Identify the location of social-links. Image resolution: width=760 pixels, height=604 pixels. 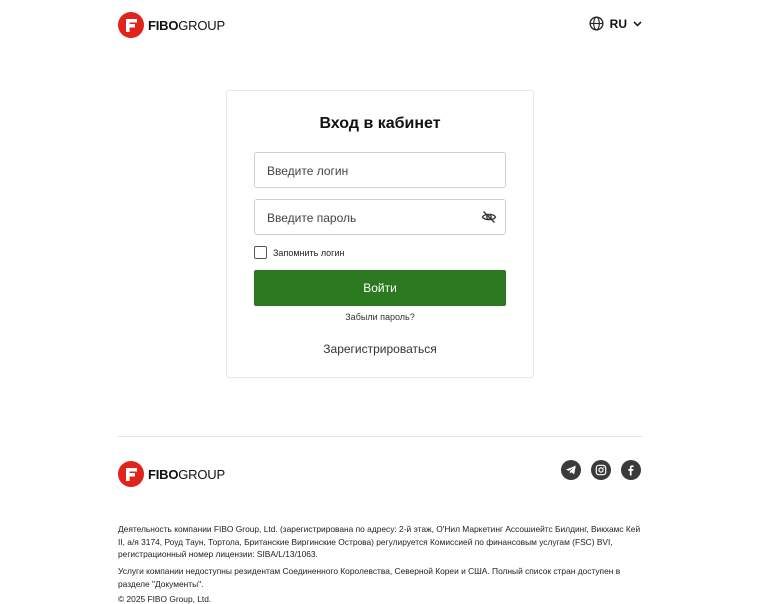
(601, 470).